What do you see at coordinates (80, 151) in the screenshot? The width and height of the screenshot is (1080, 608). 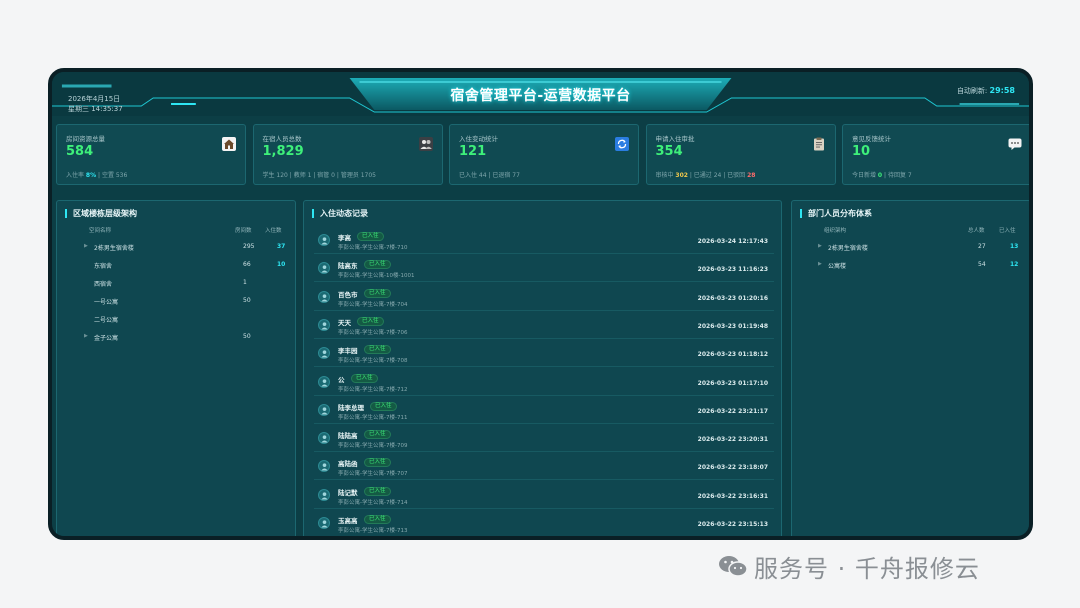 I see `stat-card-value: 584` at bounding box center [80, 151].